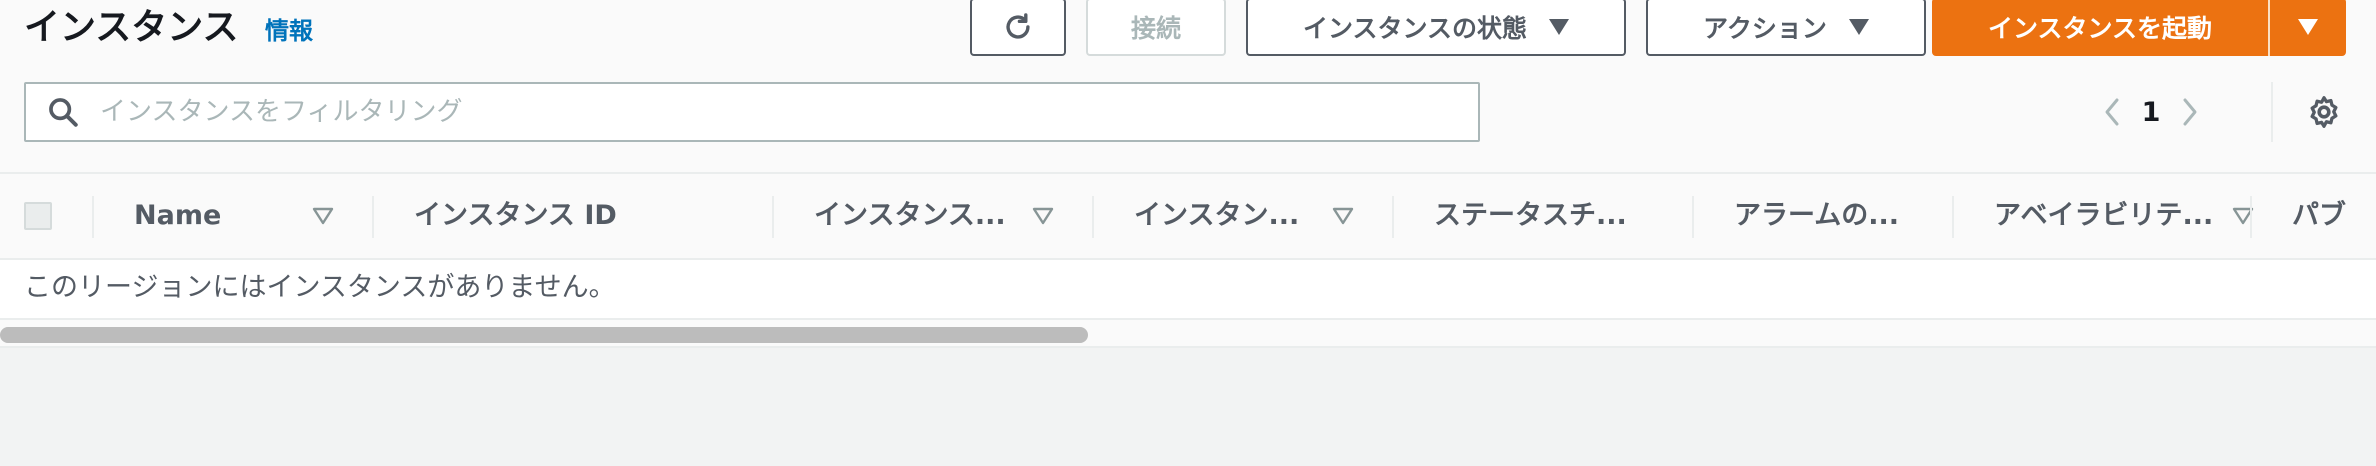 This screenshot has width=2376, height=466. I want to click on connect-label: 接続, so click(1155, 28).